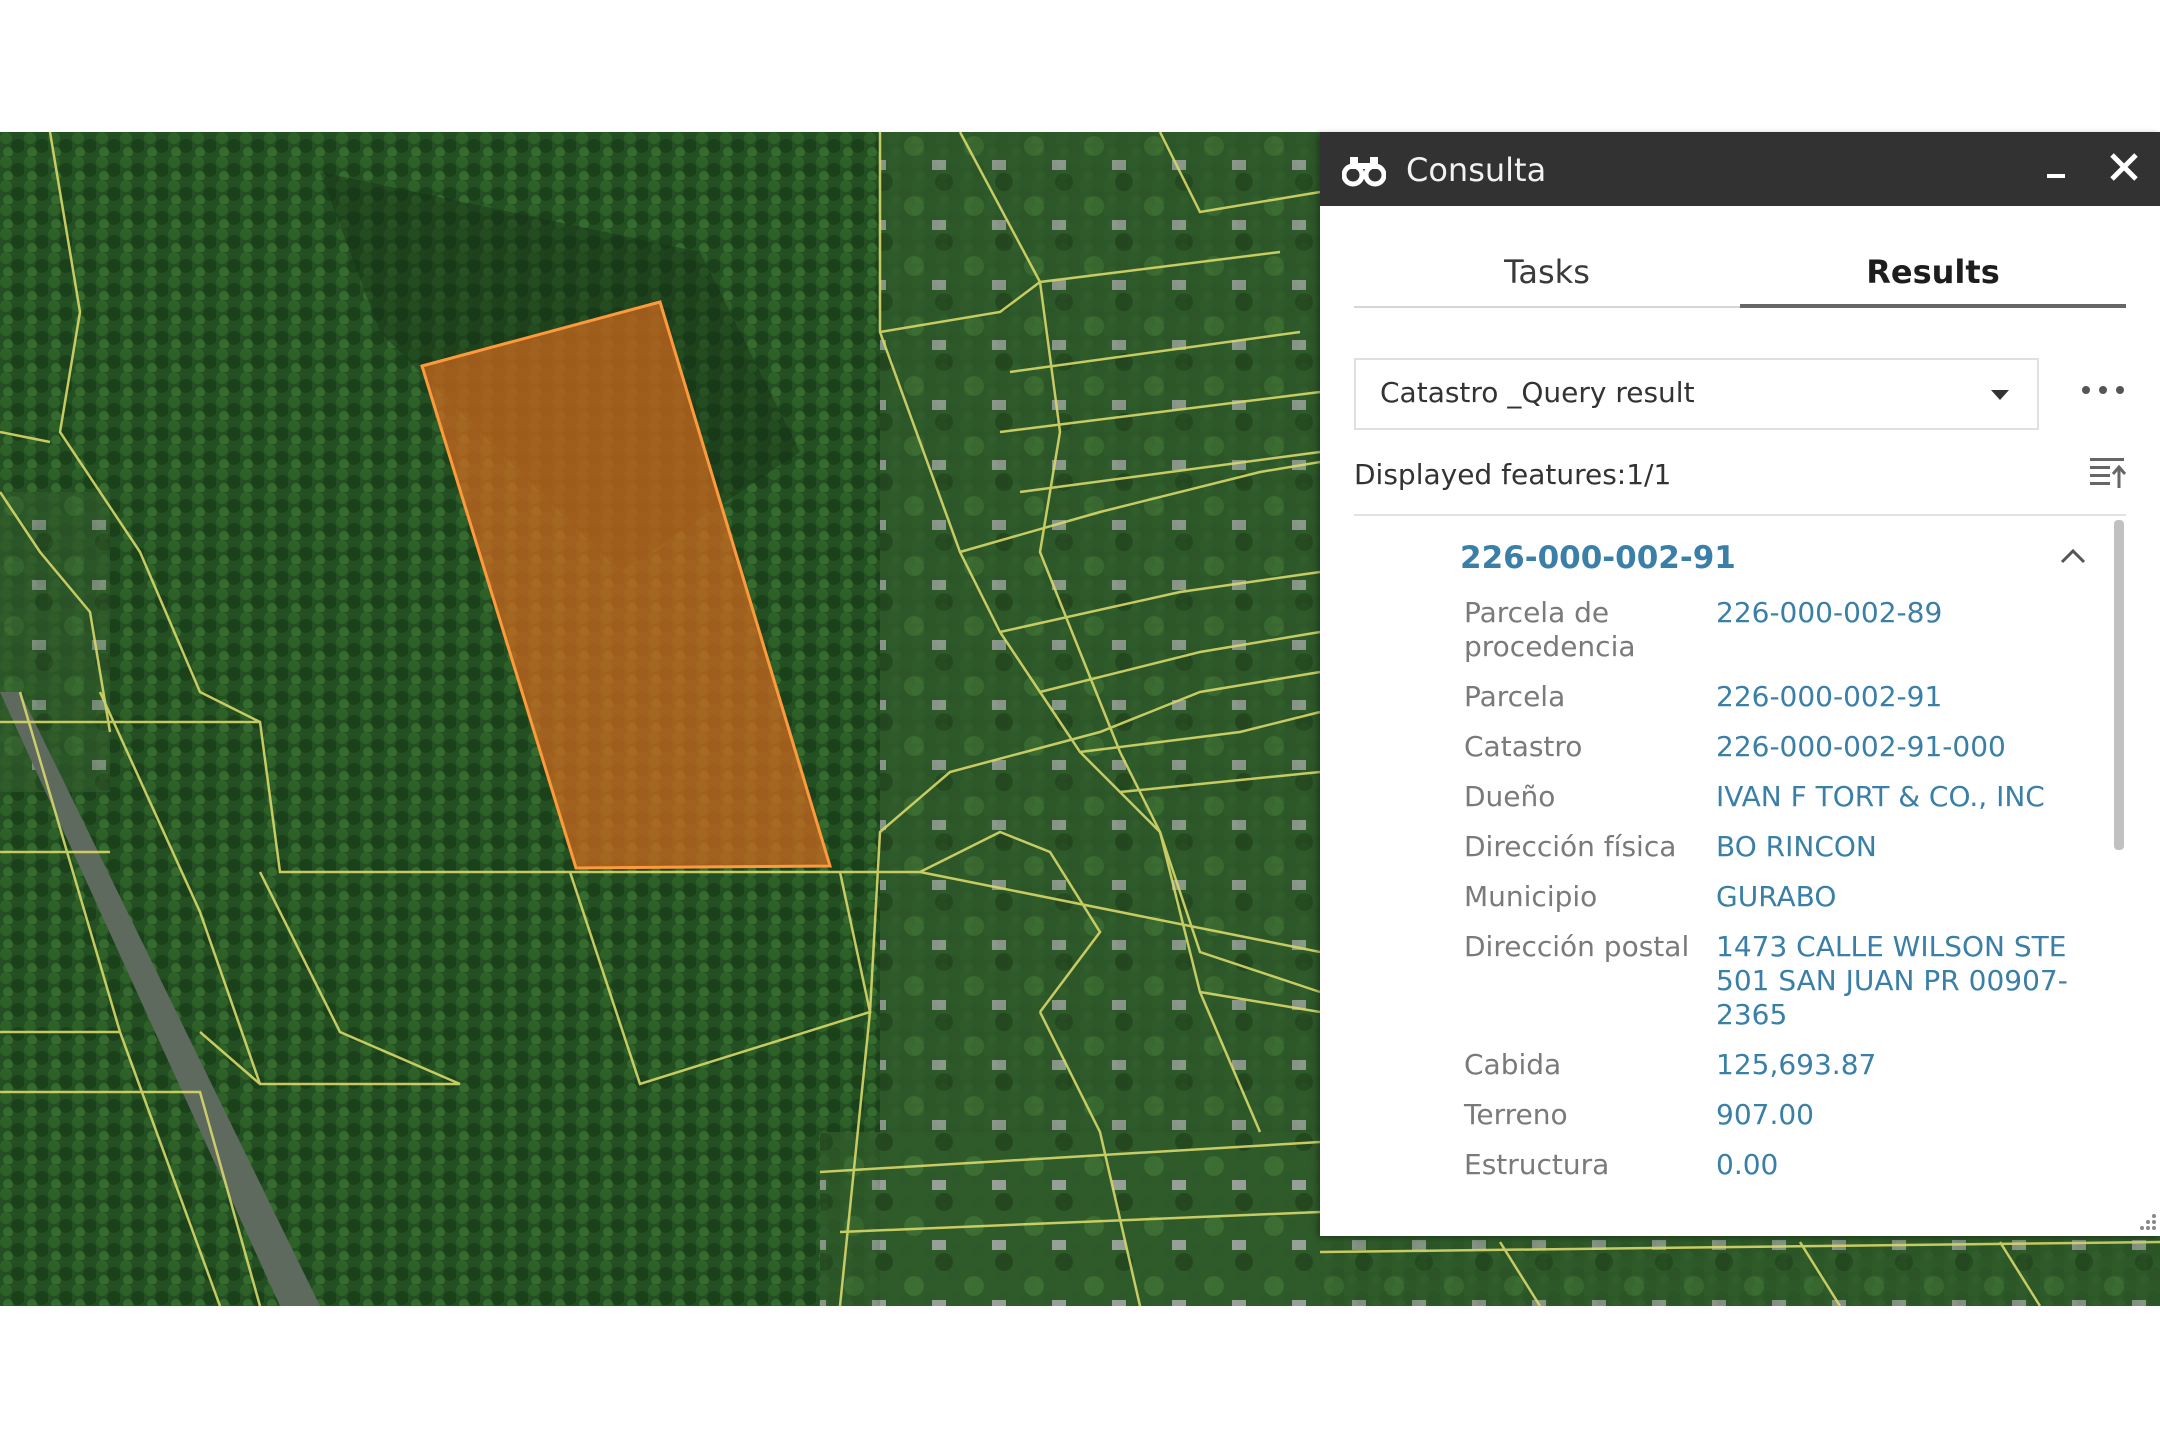 The width and height of the screenshot is (2160, 1440). I want to click on panel-title: Consulta, so click(1476, 170).